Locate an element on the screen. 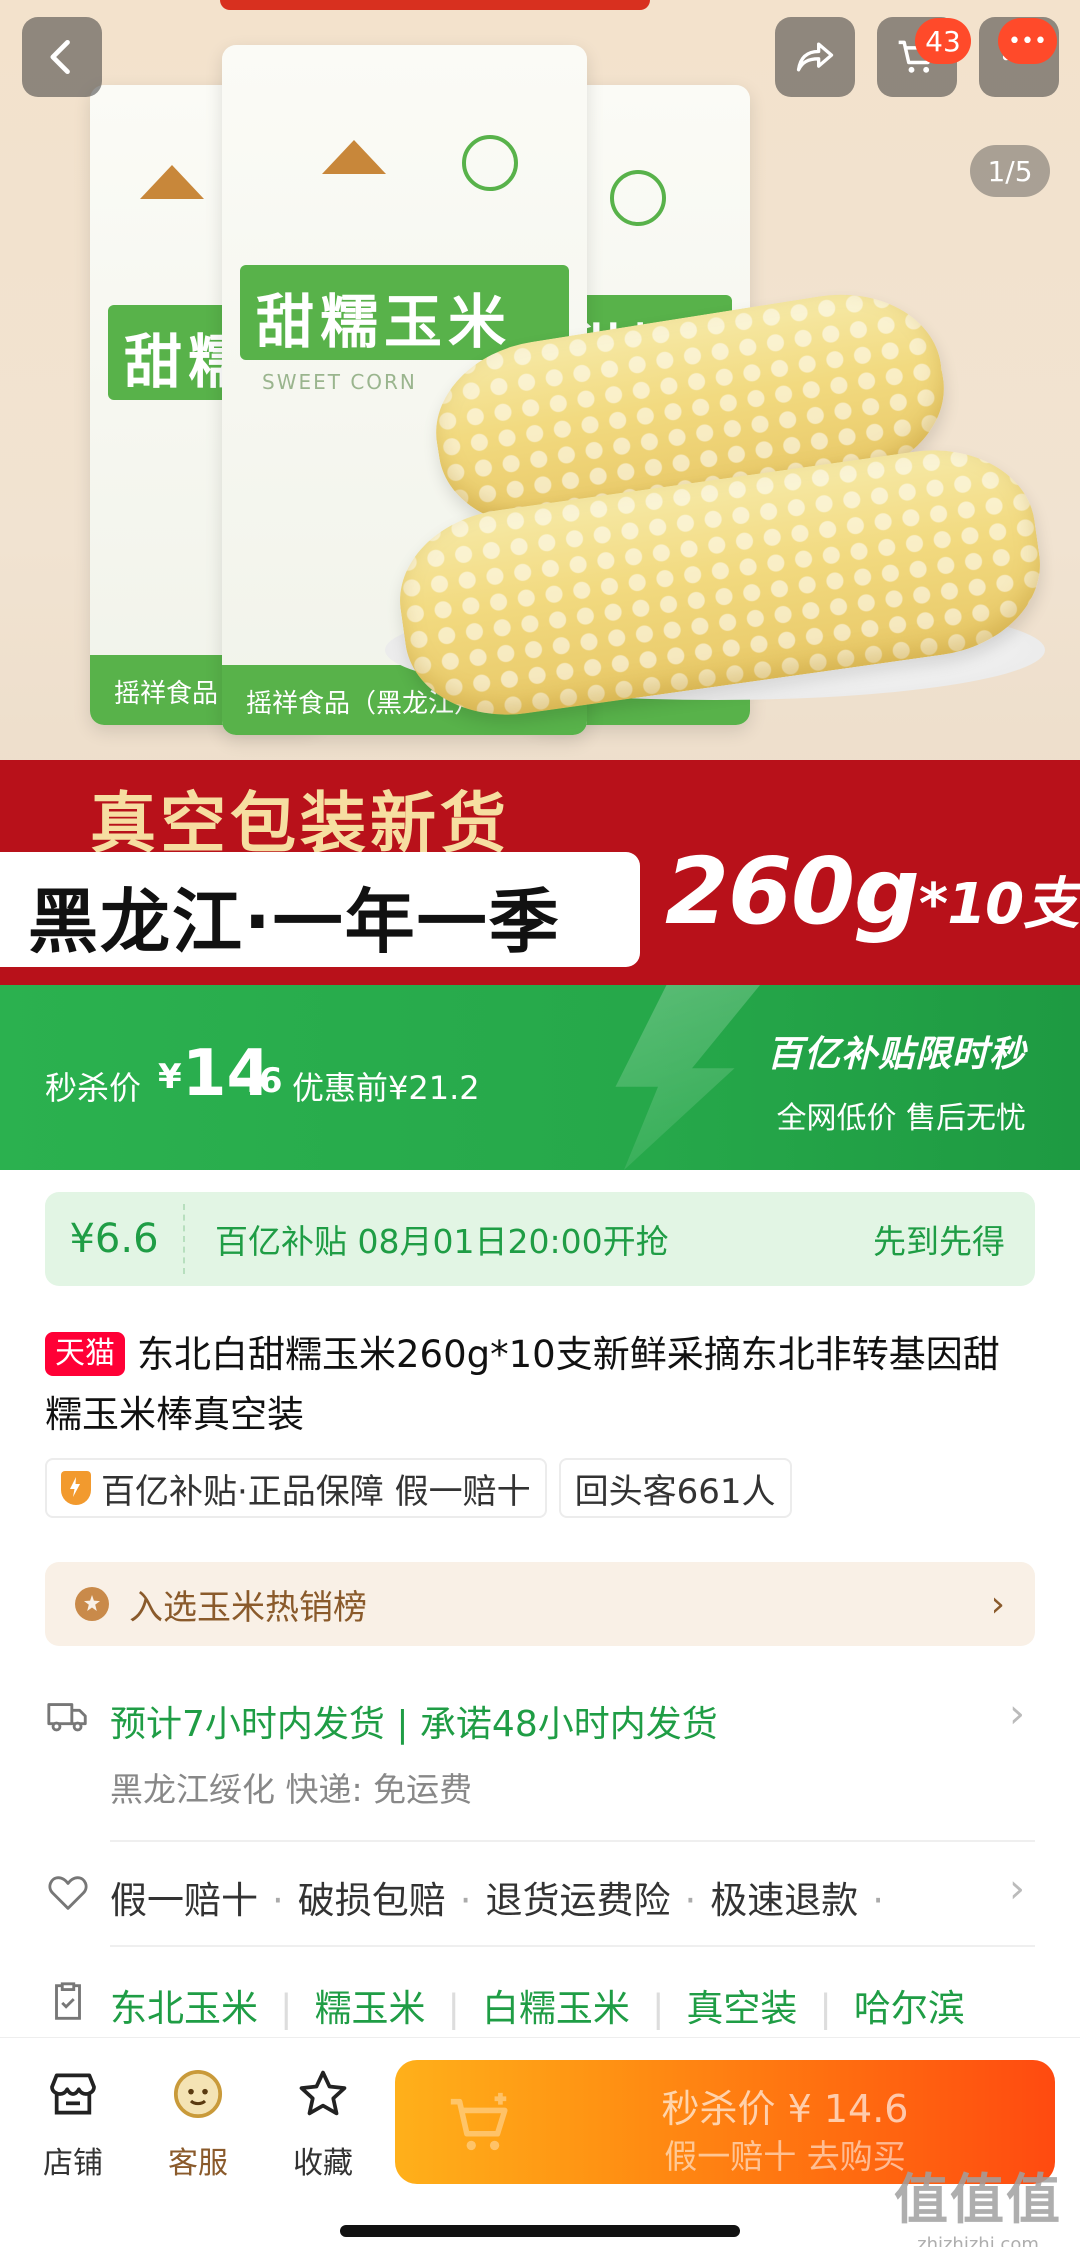 This screenshot has height=2247, width=1080. product-title: 天猫 东北白甜糯玉米260g*10支新鲜采摘东北非转基因甜糯玉米棒真空装 is located at coordinates (540, 1385).